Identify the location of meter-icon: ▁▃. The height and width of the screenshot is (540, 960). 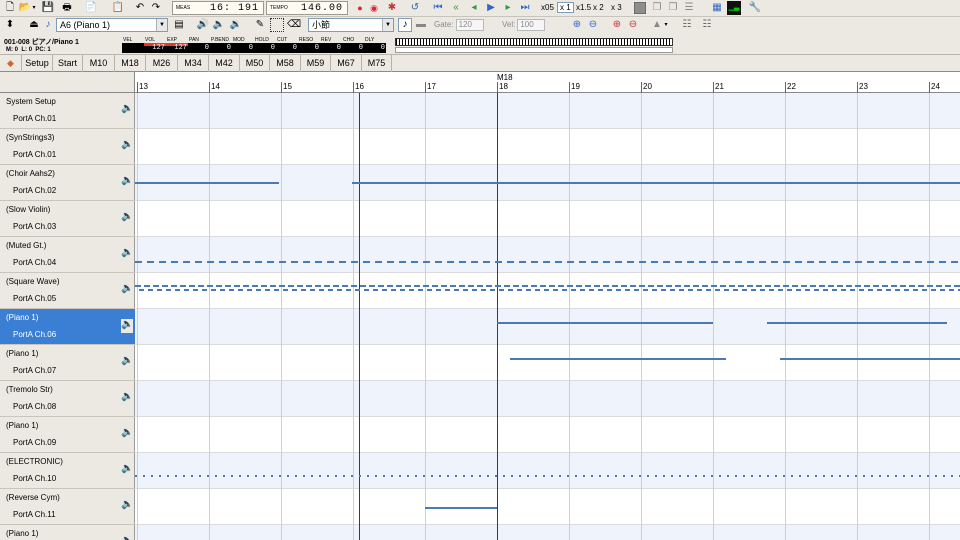
(734, 8).